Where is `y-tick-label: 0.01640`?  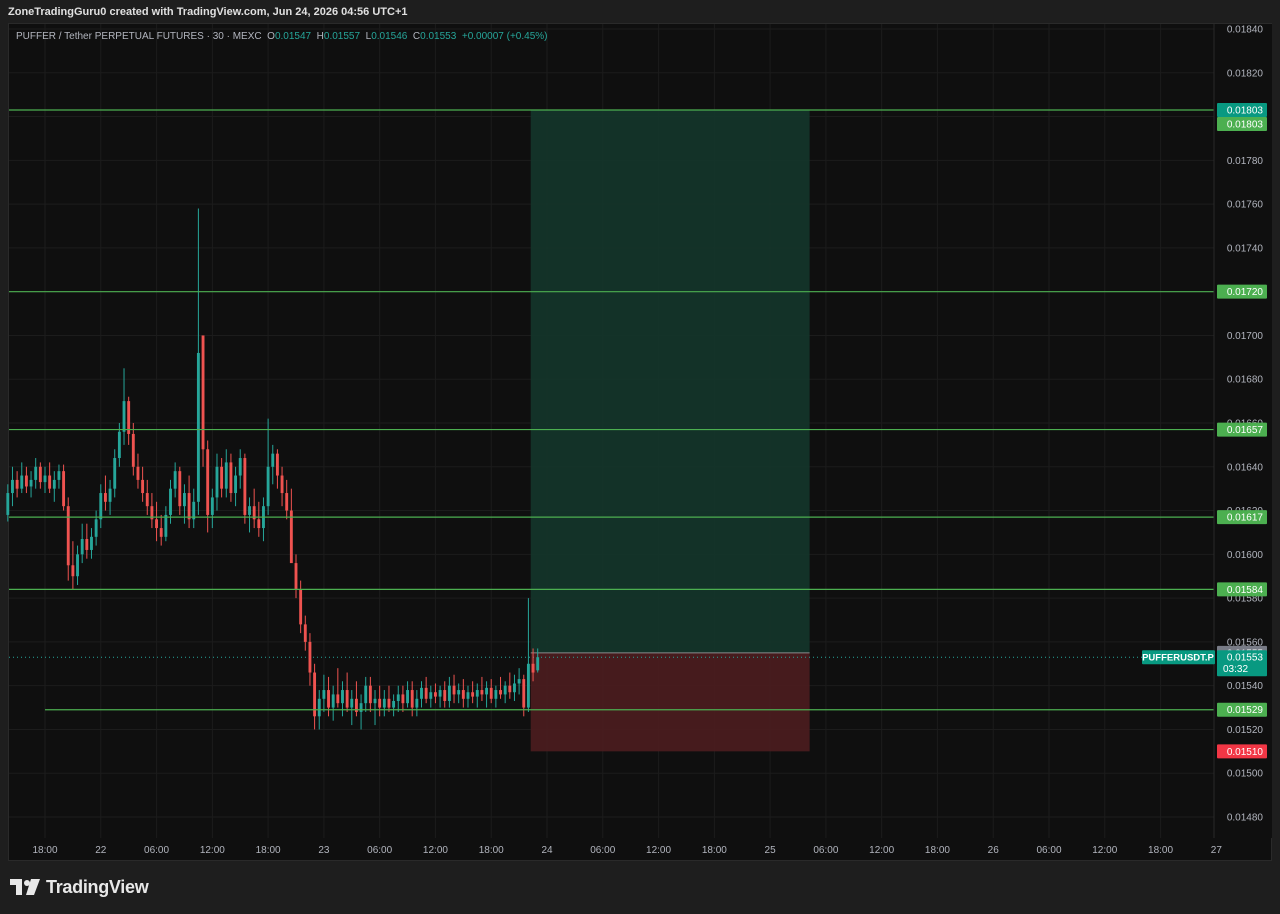 y-tick-label: 0.01640 is located at coordinates (1245, 467).